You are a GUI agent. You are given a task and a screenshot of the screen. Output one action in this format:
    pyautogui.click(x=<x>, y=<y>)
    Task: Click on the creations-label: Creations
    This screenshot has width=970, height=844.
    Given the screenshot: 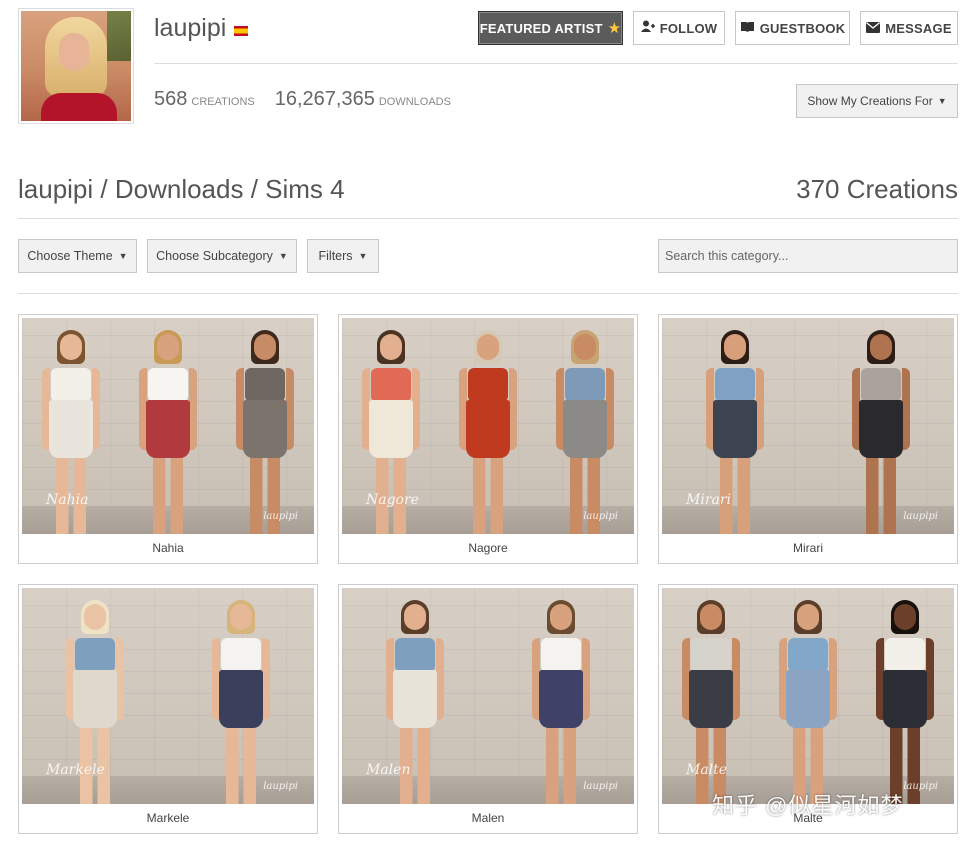 What is the action you would take?
    pyautogui.click(x=223, y=102)
    